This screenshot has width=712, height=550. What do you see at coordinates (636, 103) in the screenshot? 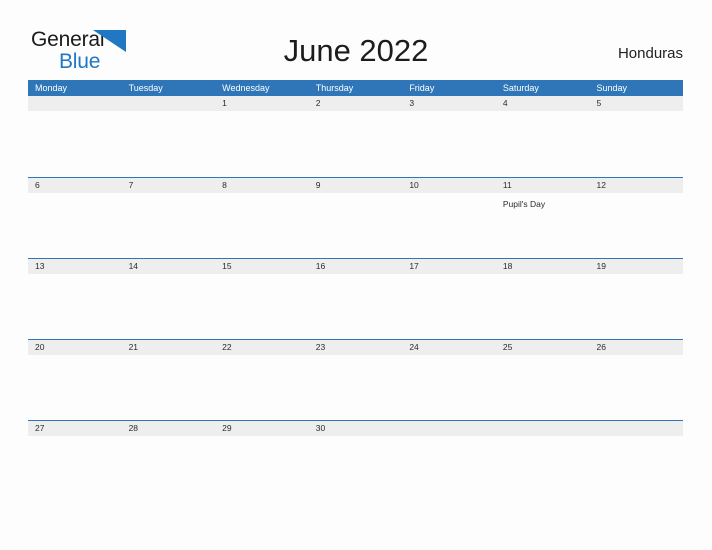
I see `day-number: 5` at bounding box center [636, 103].